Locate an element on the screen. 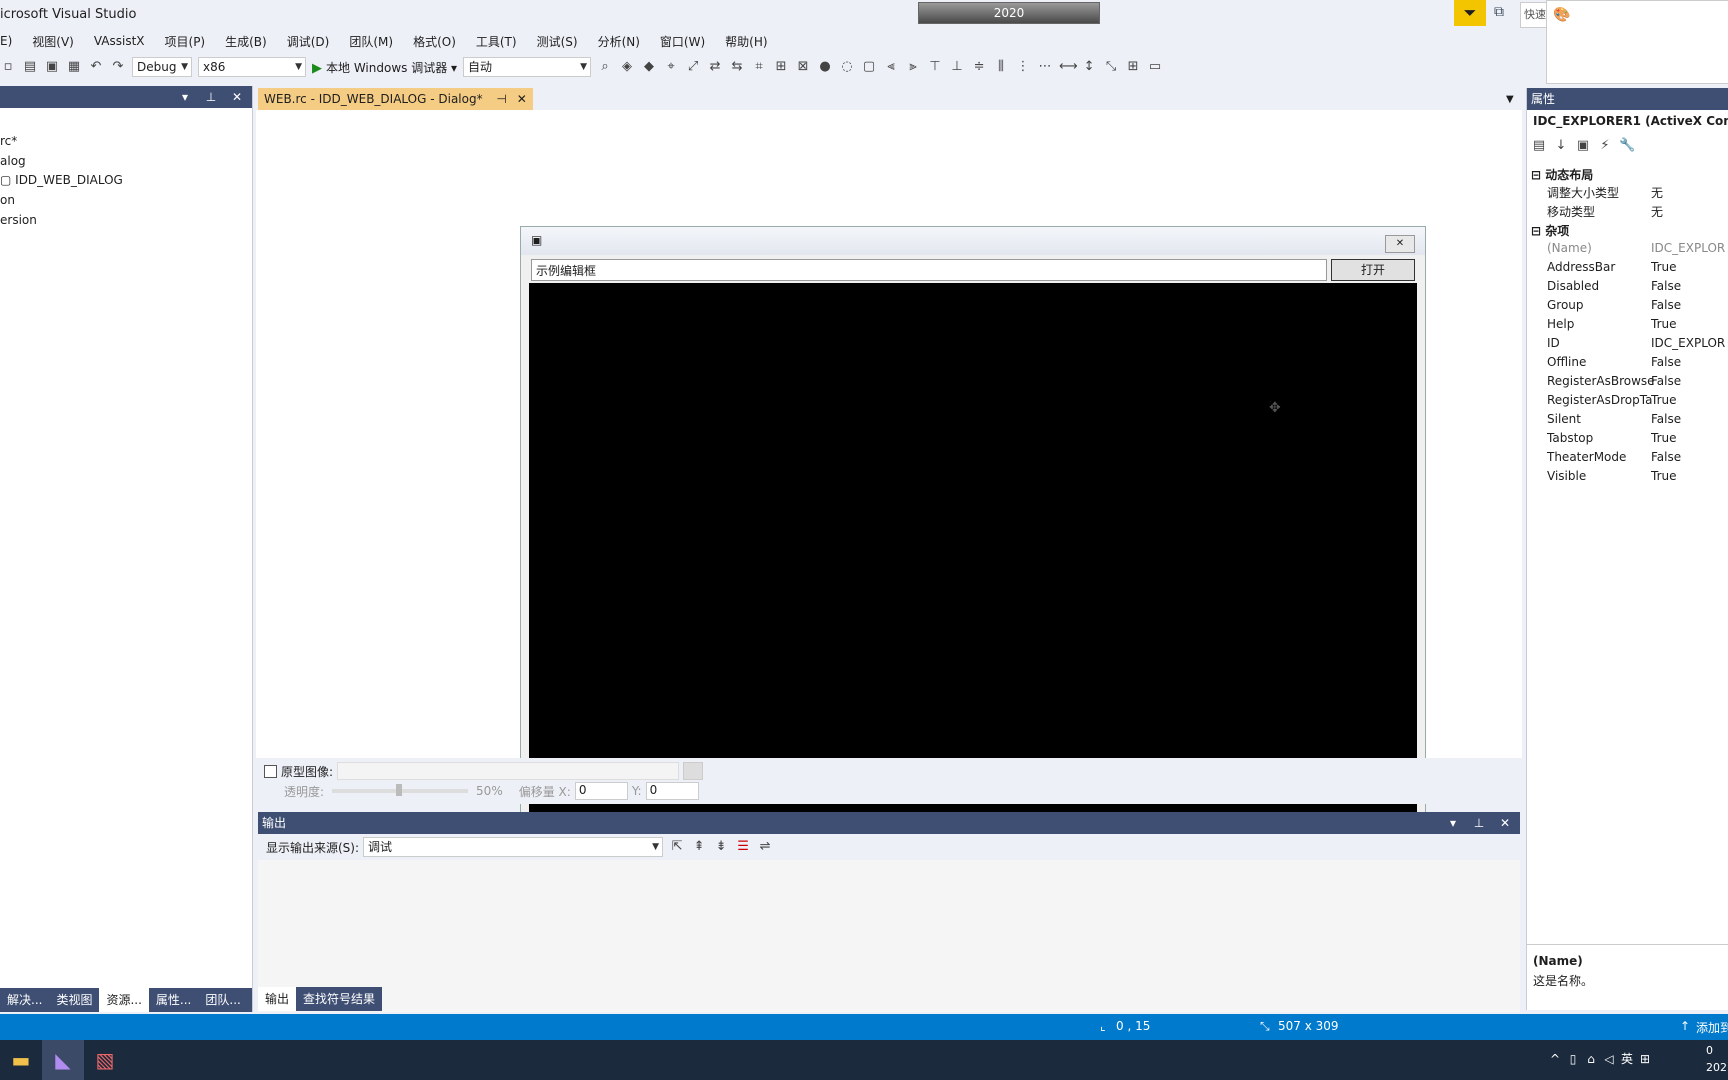  prototype-path-input is located at coordinates (508, 771).